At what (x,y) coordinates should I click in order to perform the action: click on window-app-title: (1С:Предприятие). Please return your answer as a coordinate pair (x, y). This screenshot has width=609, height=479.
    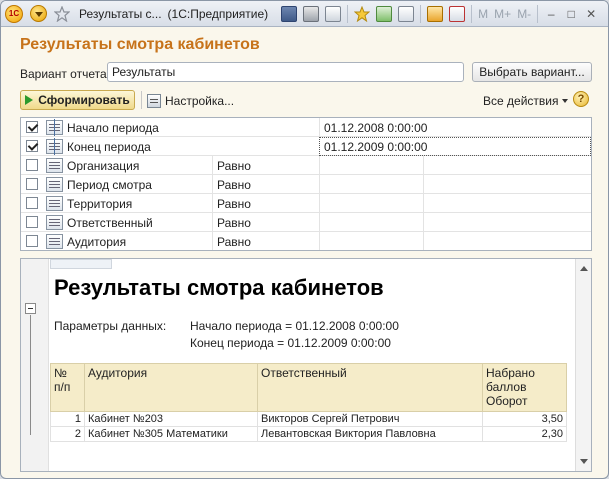
    Looking at the image, I should click on (218, 13).